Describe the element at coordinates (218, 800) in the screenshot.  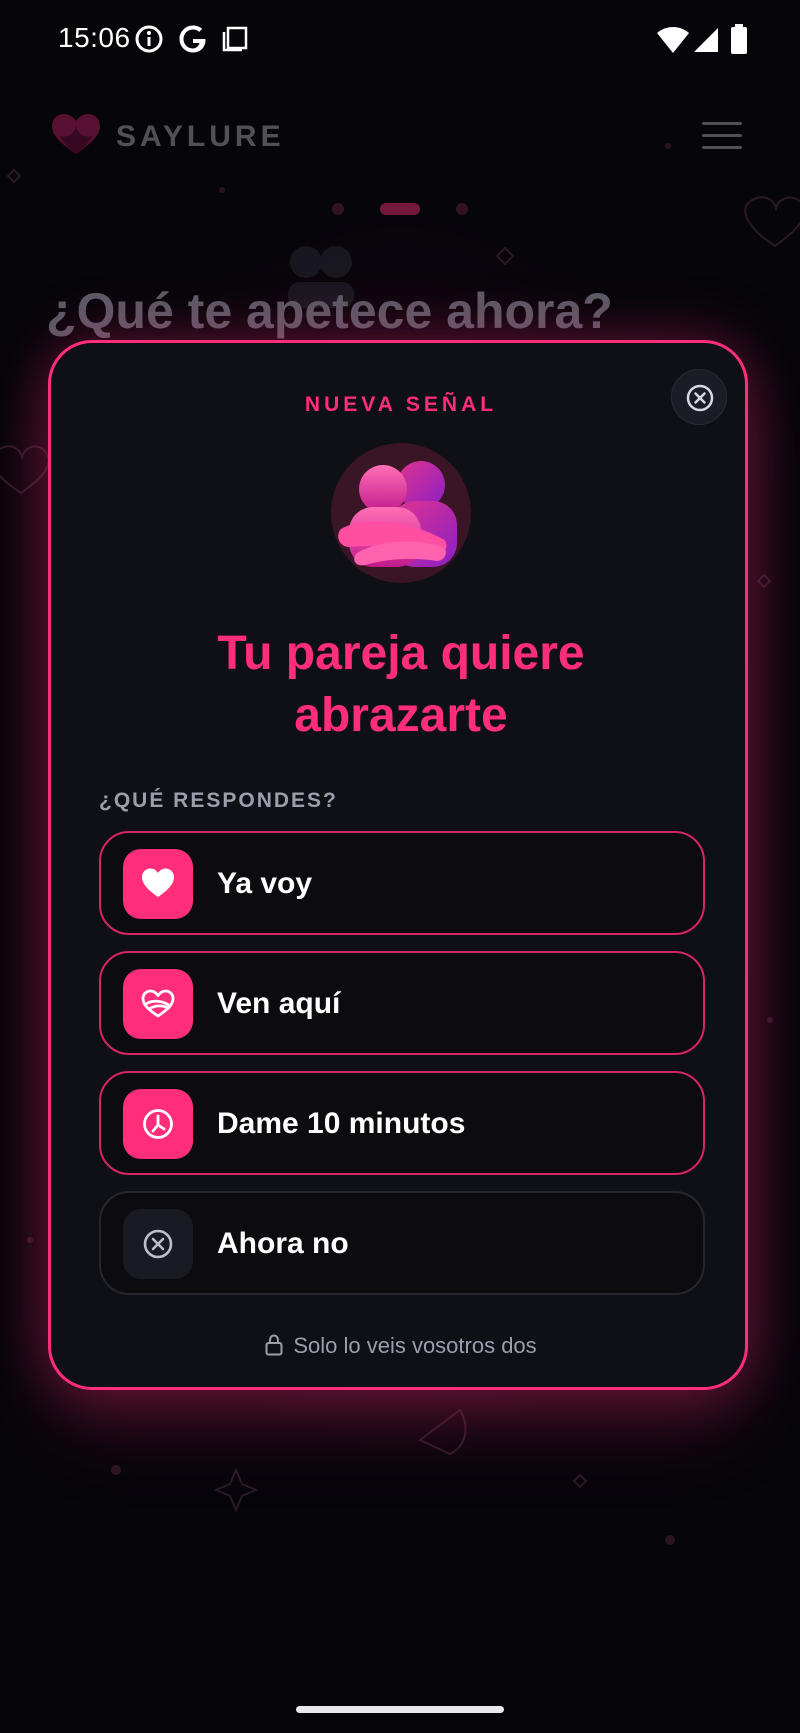
I see `section-label: ¿QUÉ RESPONDES?` at that location.